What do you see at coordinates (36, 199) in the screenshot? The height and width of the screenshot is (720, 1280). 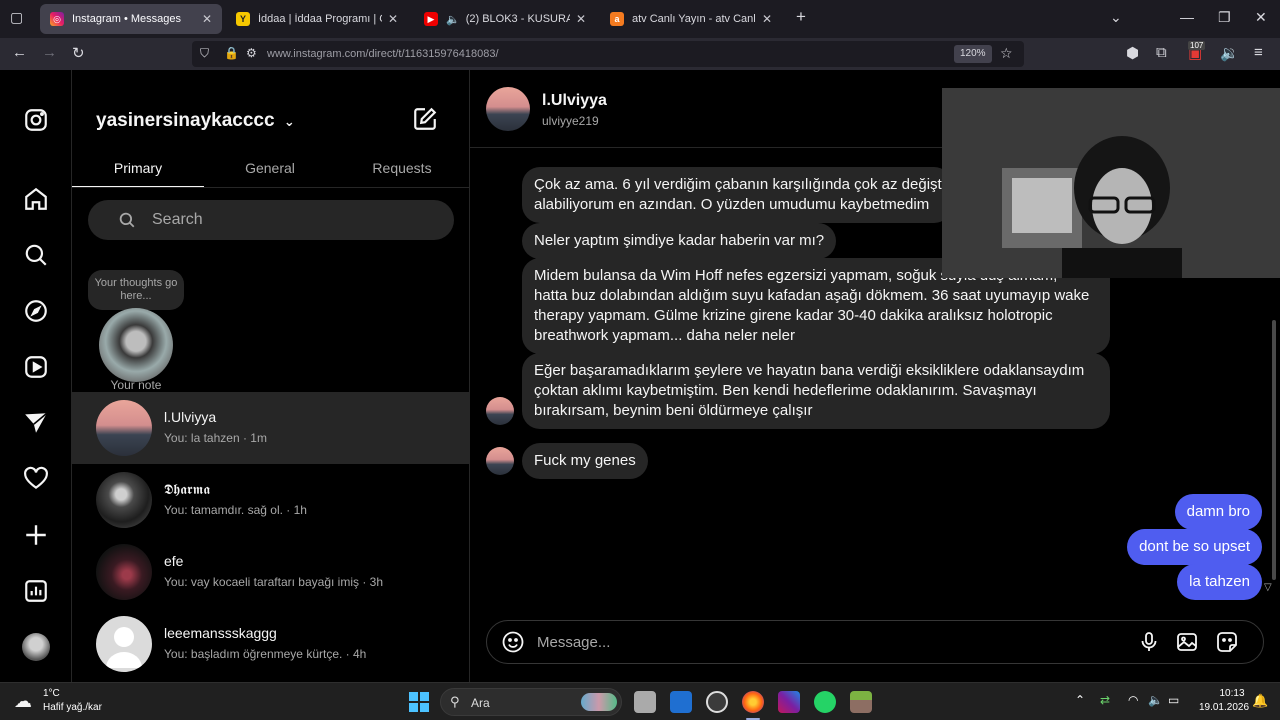 I see `home-icon` at bounding box center [36, 199].